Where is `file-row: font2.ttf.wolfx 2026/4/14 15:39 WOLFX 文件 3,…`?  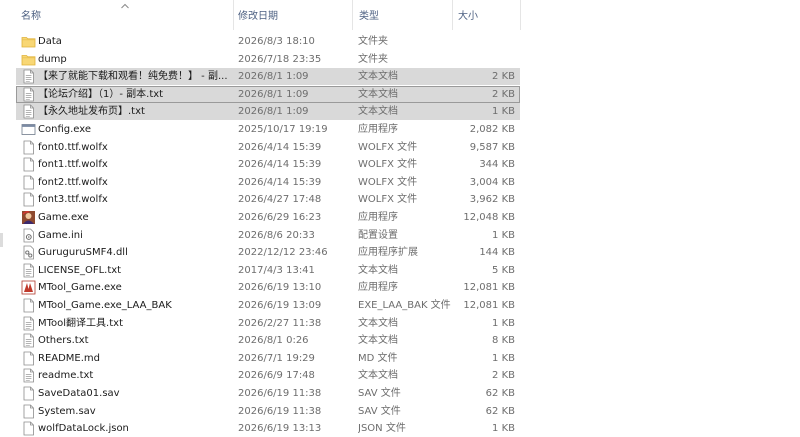
file-row: font2.ttf.wolfx 2026/4/14 15:39 WOLFX 文件 3,… is located at coordinates (268, 182).